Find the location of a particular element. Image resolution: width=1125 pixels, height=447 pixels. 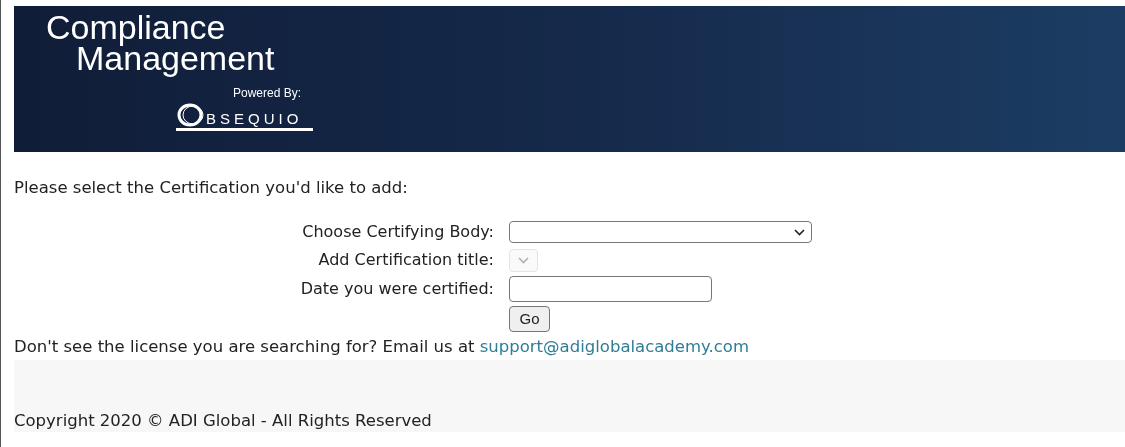

field-label: Add Certification title: is located at coordinates (405, 260).